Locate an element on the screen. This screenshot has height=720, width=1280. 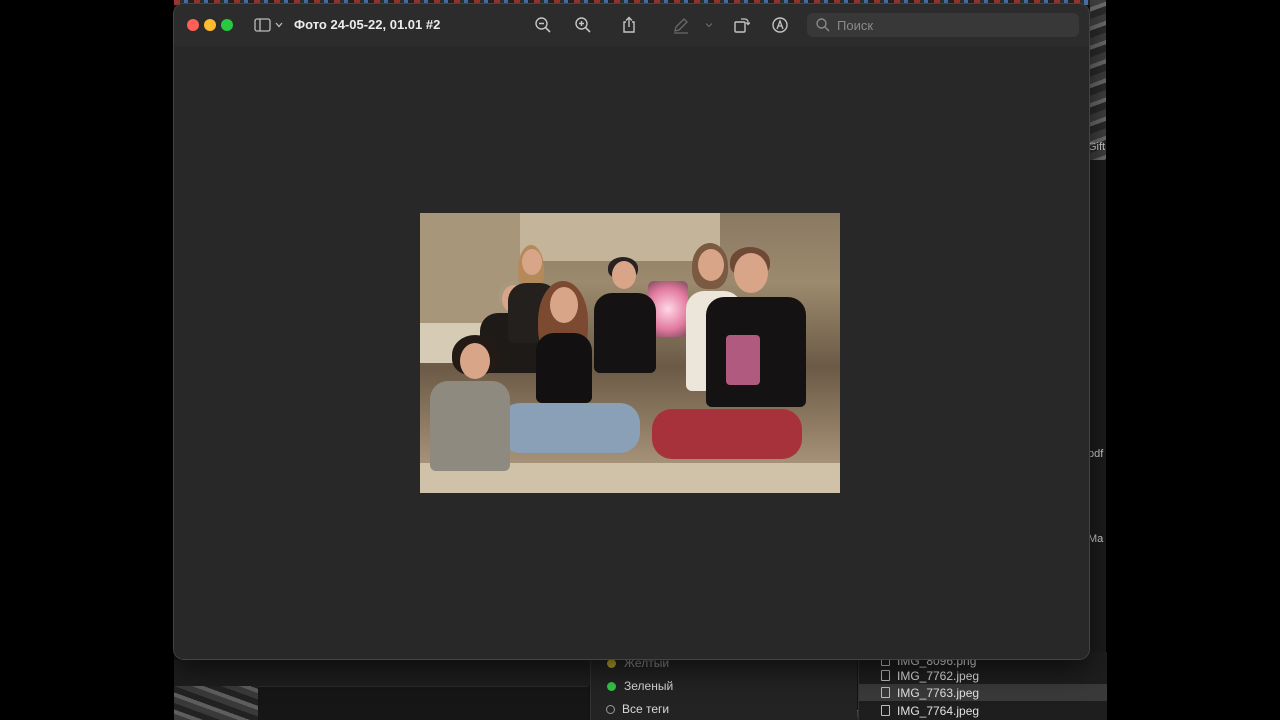
titlebar: Фото 24-05-22, 01.01 #2 is located at coordinates (631, 25).